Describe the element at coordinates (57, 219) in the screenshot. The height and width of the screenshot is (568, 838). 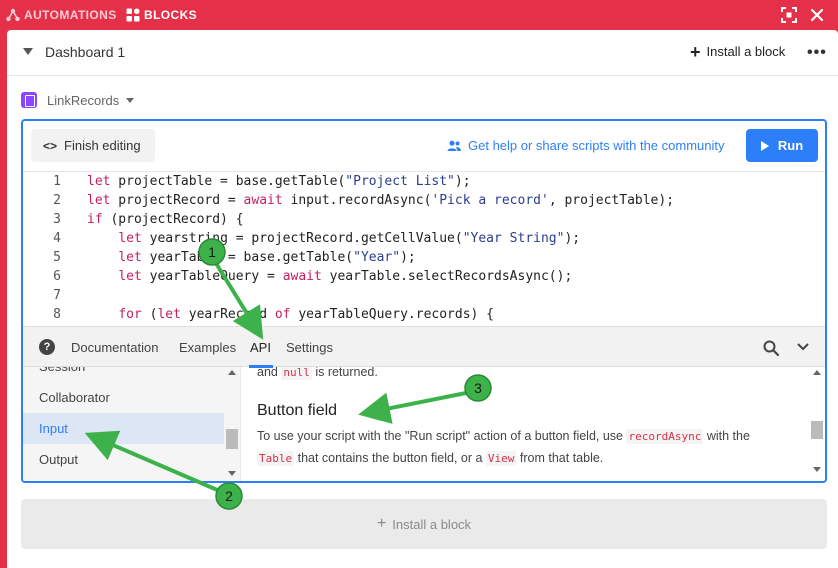
I see `line-number: 3` at that location.